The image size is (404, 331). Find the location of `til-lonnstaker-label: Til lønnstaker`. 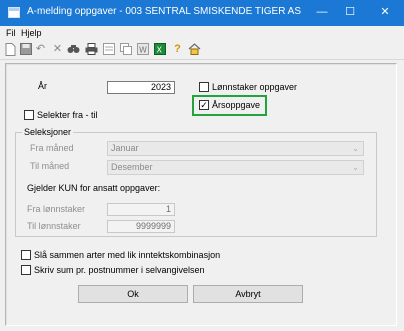

til-lonnstaker-label: Til lønnstaker is located at coordinates (54, 226).